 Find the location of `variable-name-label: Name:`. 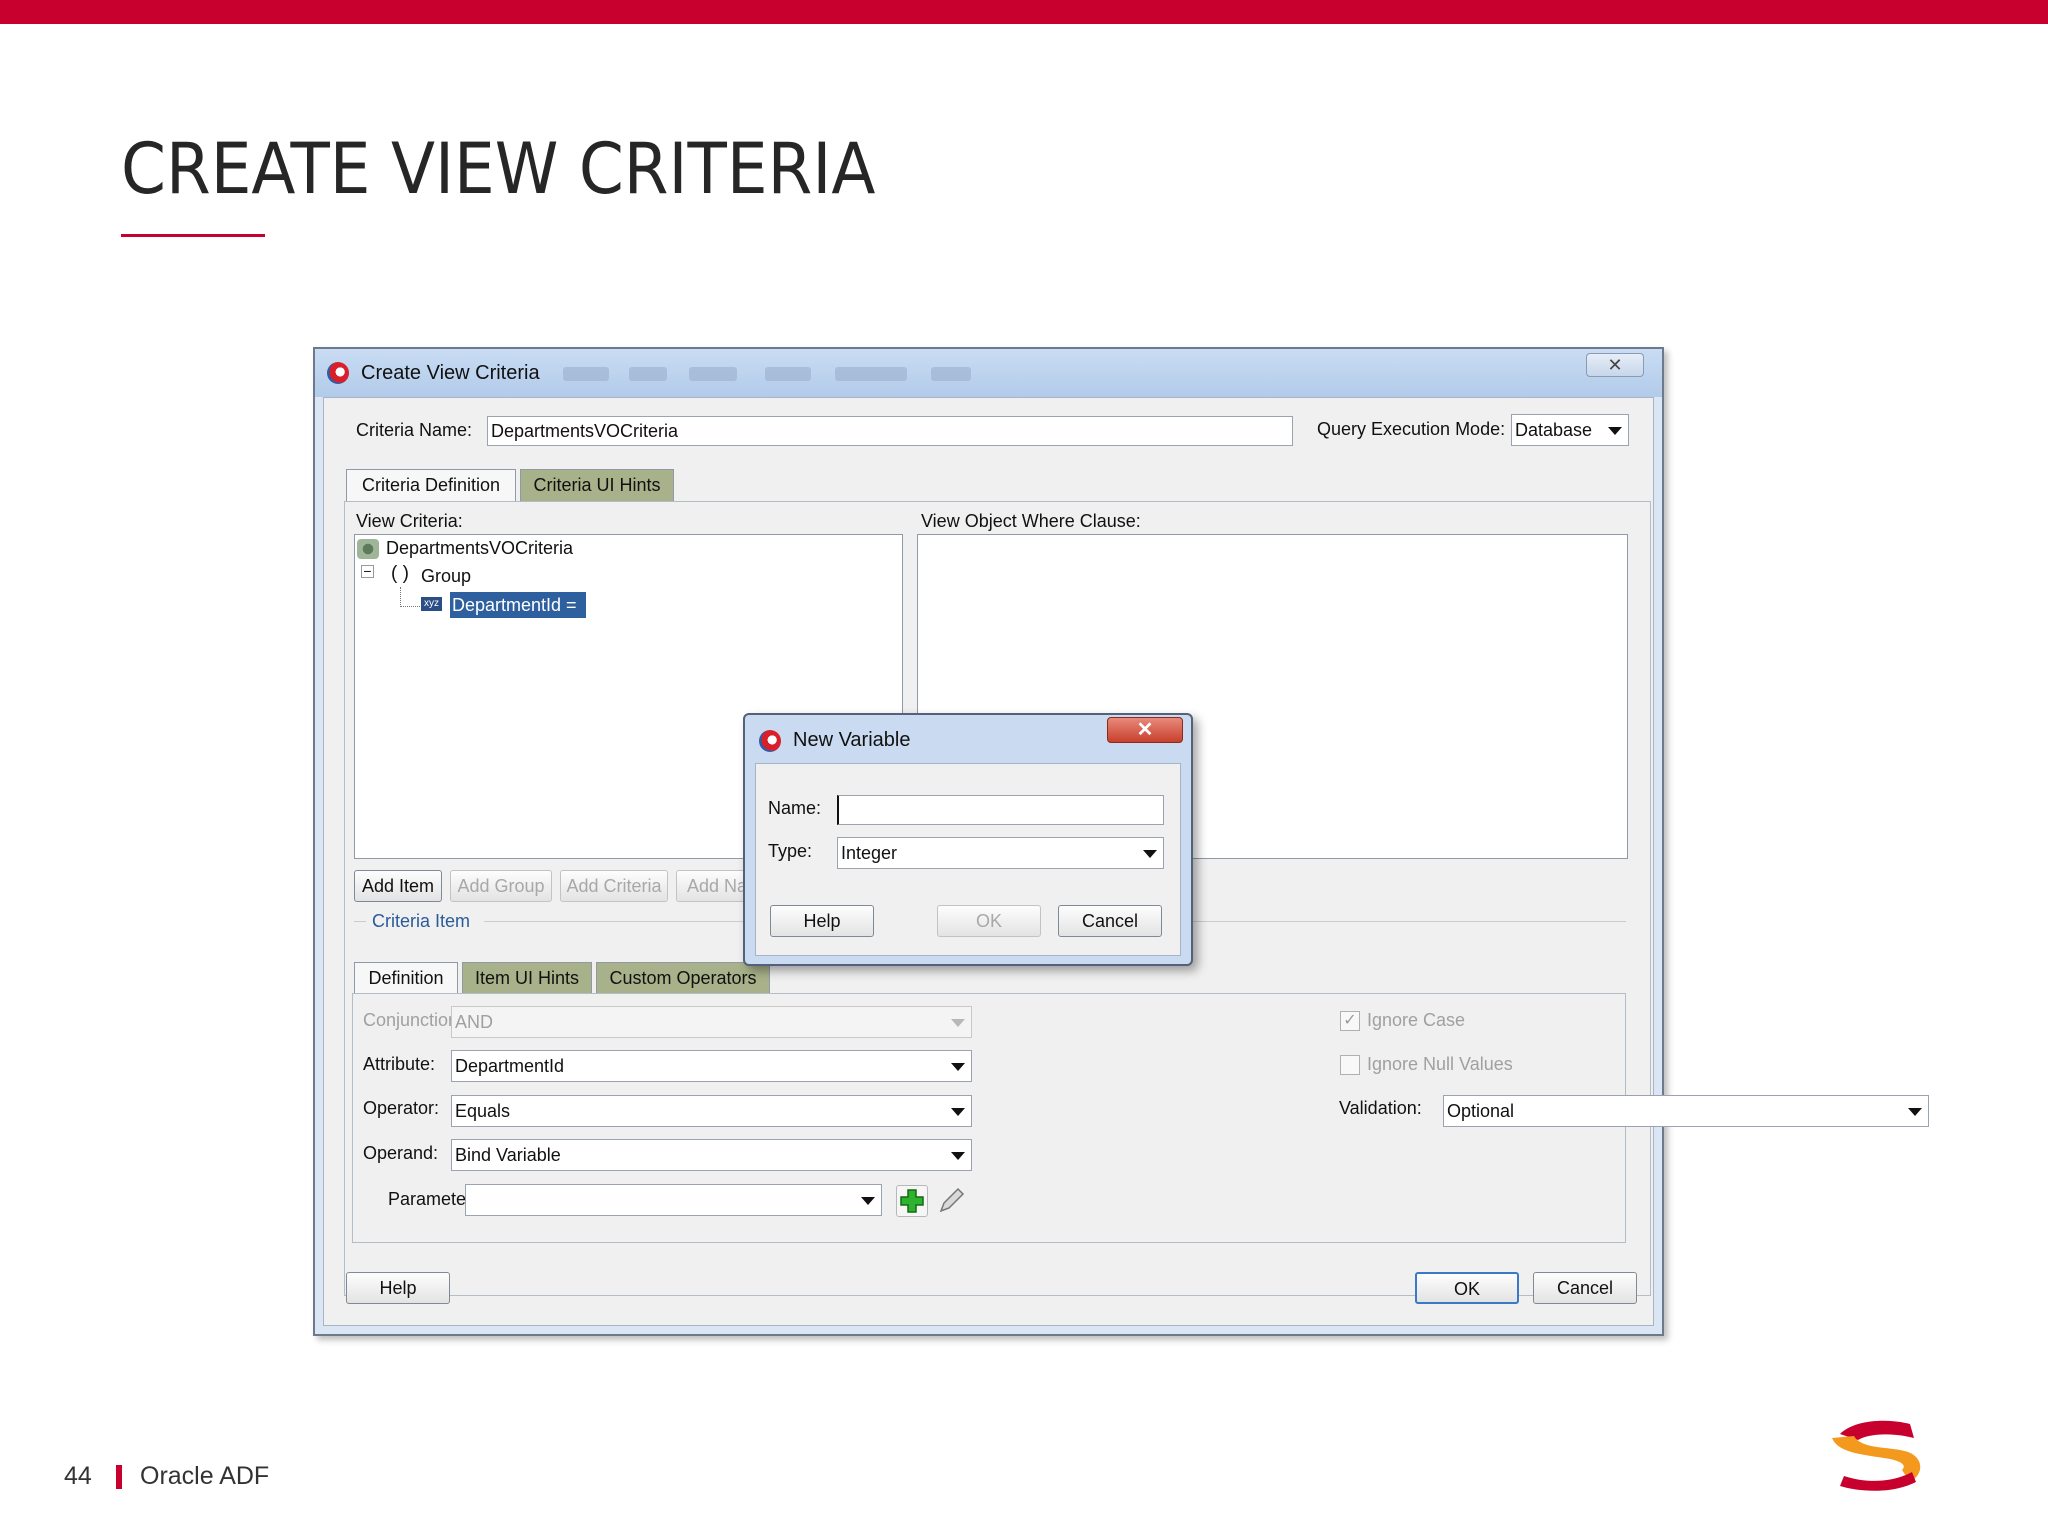

variable-name-label: Name: is located at coordinates (795, 808).